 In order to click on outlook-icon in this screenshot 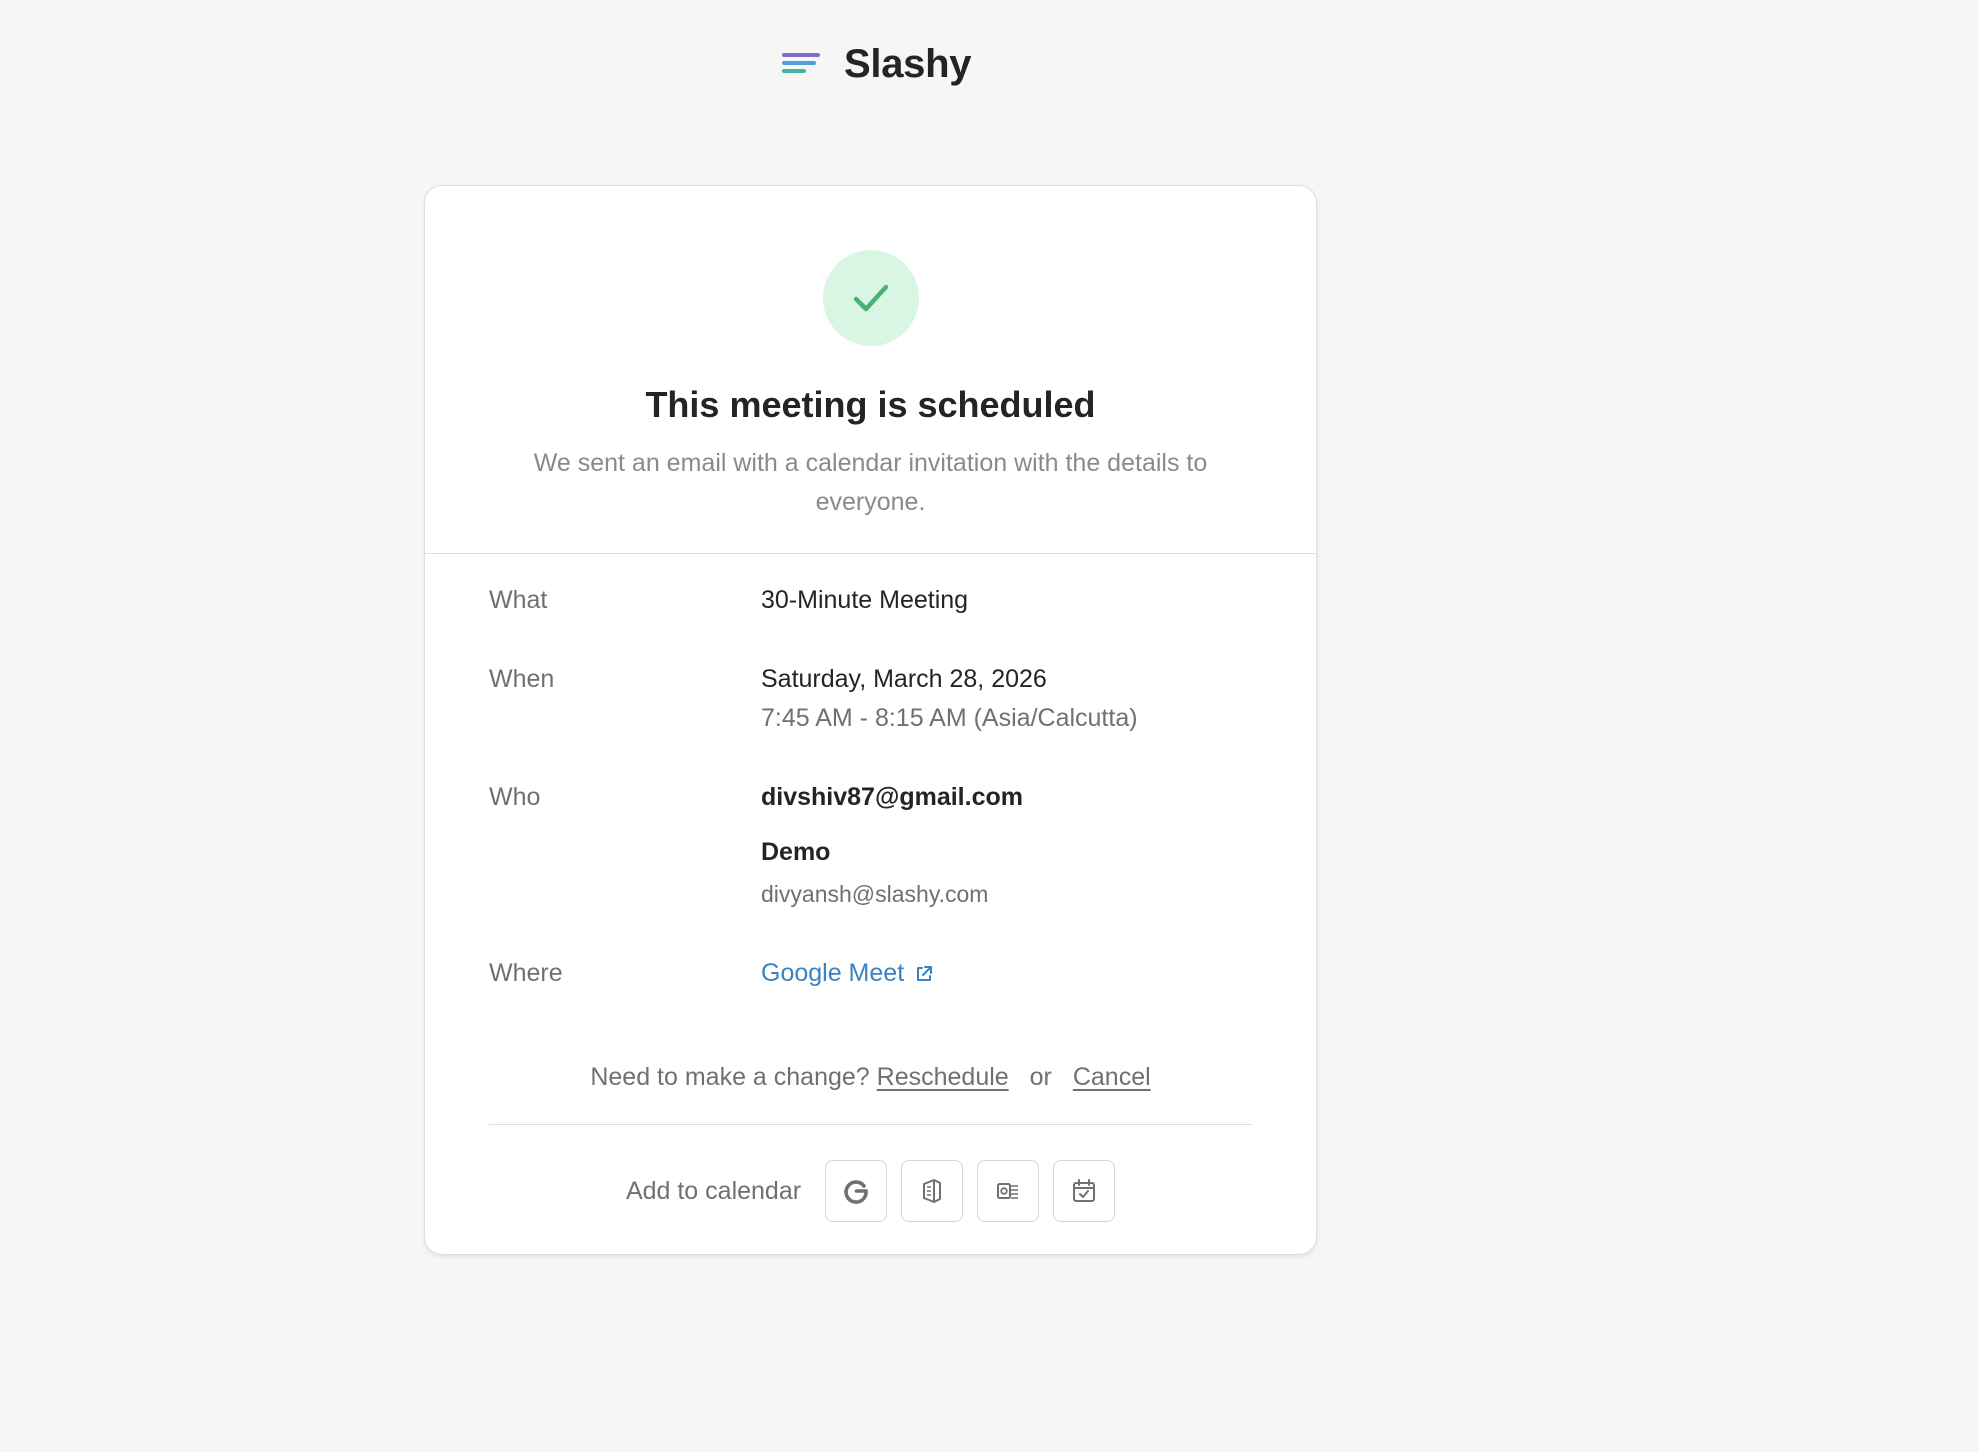, I will do `click(1008, 1191)`.